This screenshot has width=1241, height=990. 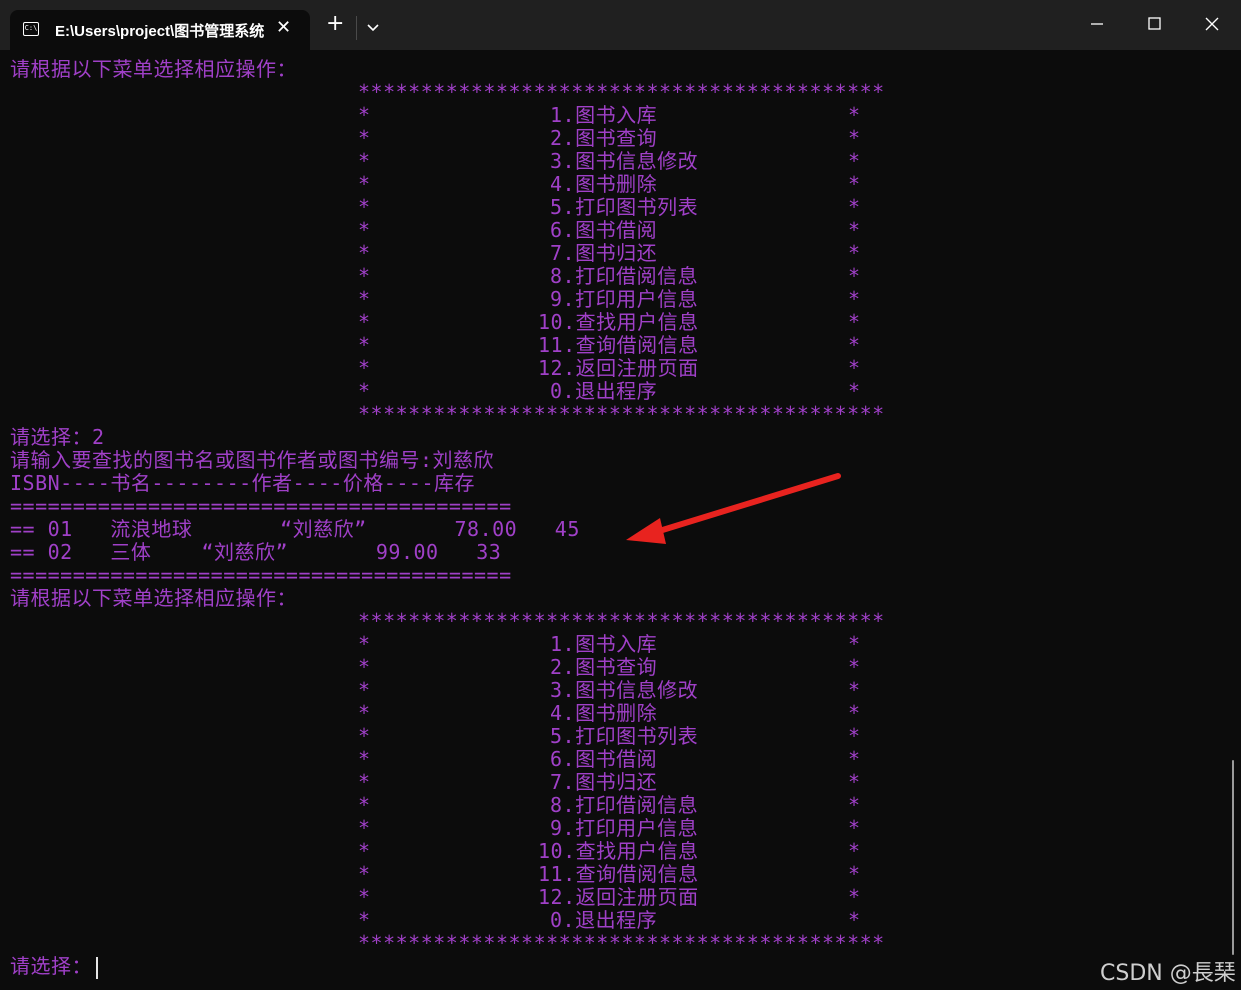 I want to click on menu-item: * 10.查找用户信息 *, so click(x=617, y=851).